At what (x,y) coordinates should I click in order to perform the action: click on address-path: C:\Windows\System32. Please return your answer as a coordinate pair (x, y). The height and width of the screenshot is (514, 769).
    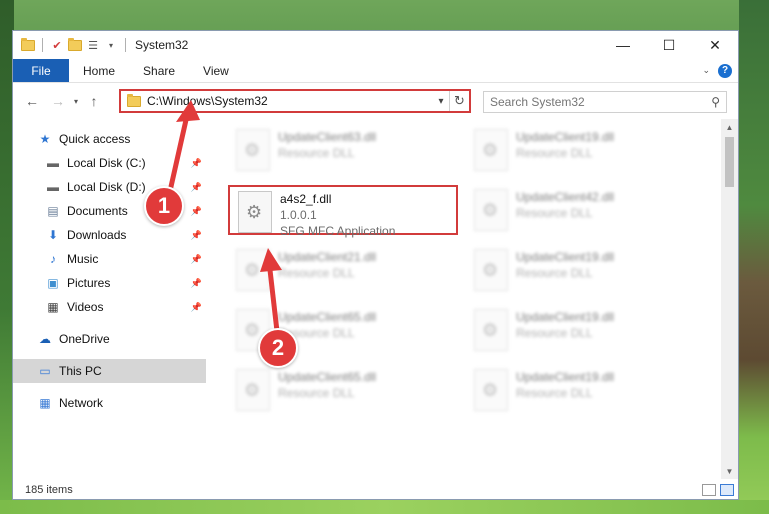
    Looking at the image, I should click on (207, 101).